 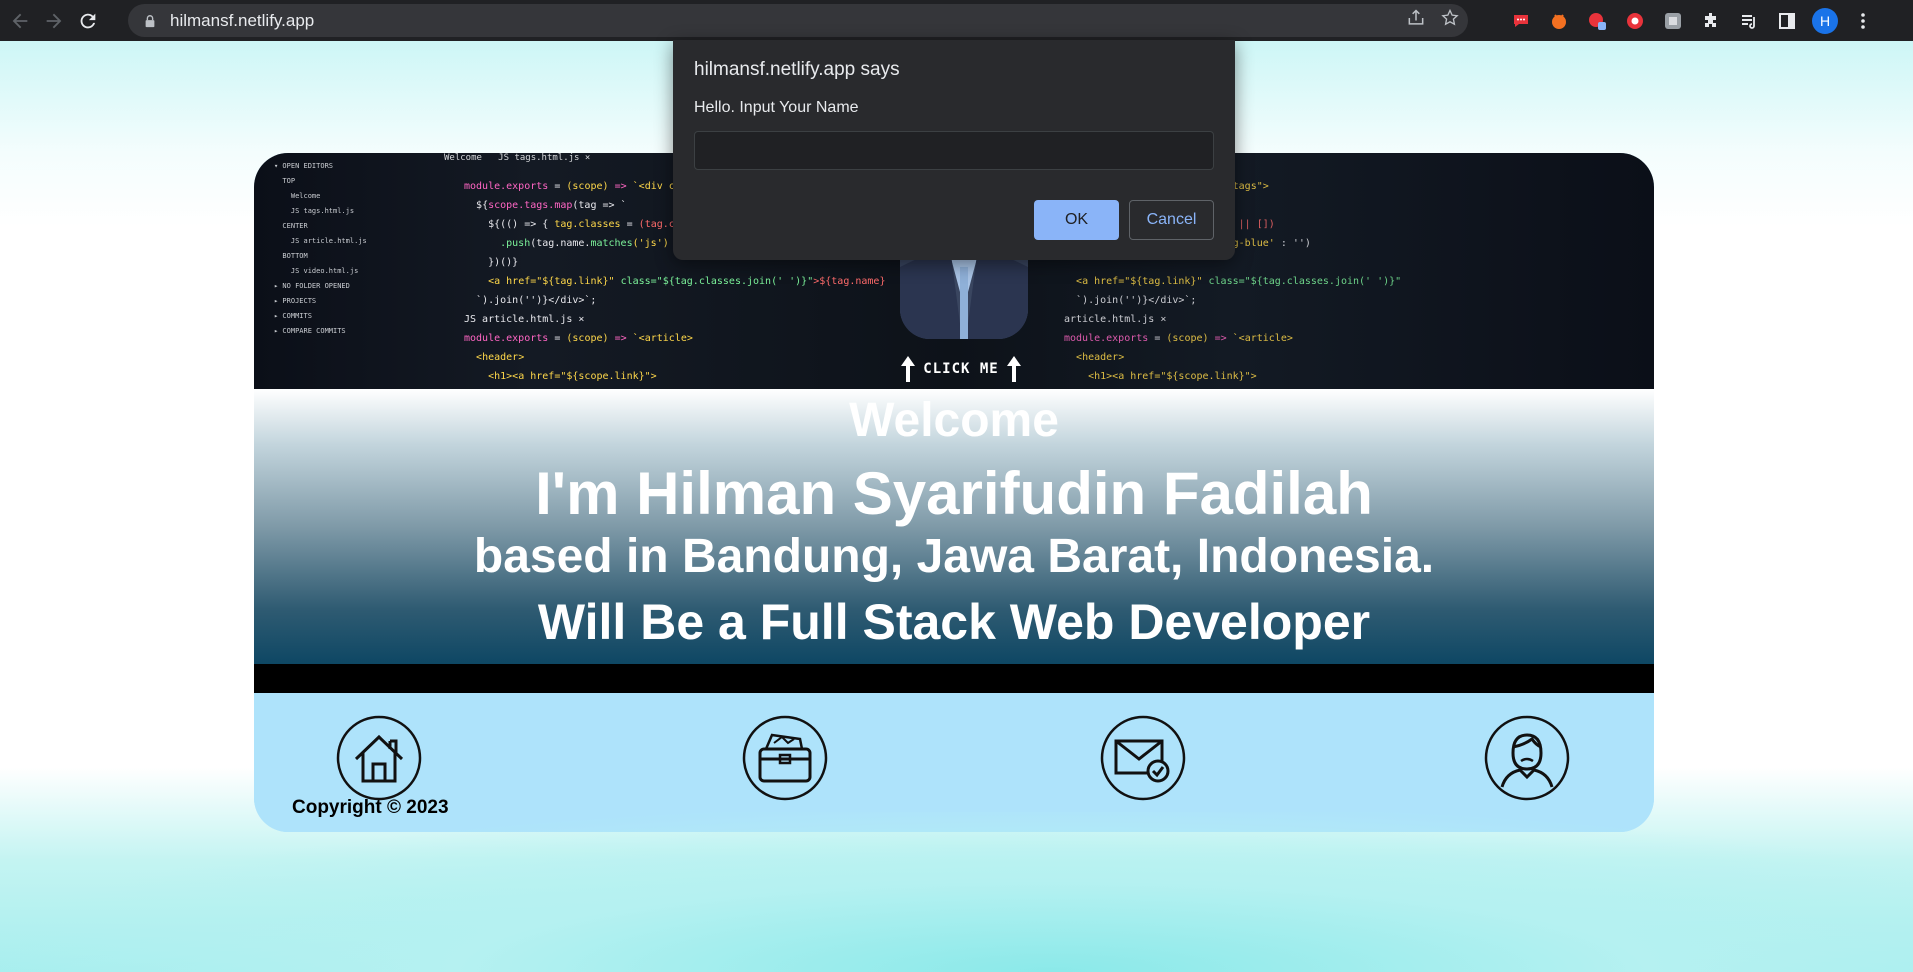 What do you see at coordinates (20, 21) in the screenshot?
I see `back-icon` at bounding box center [20, 21].